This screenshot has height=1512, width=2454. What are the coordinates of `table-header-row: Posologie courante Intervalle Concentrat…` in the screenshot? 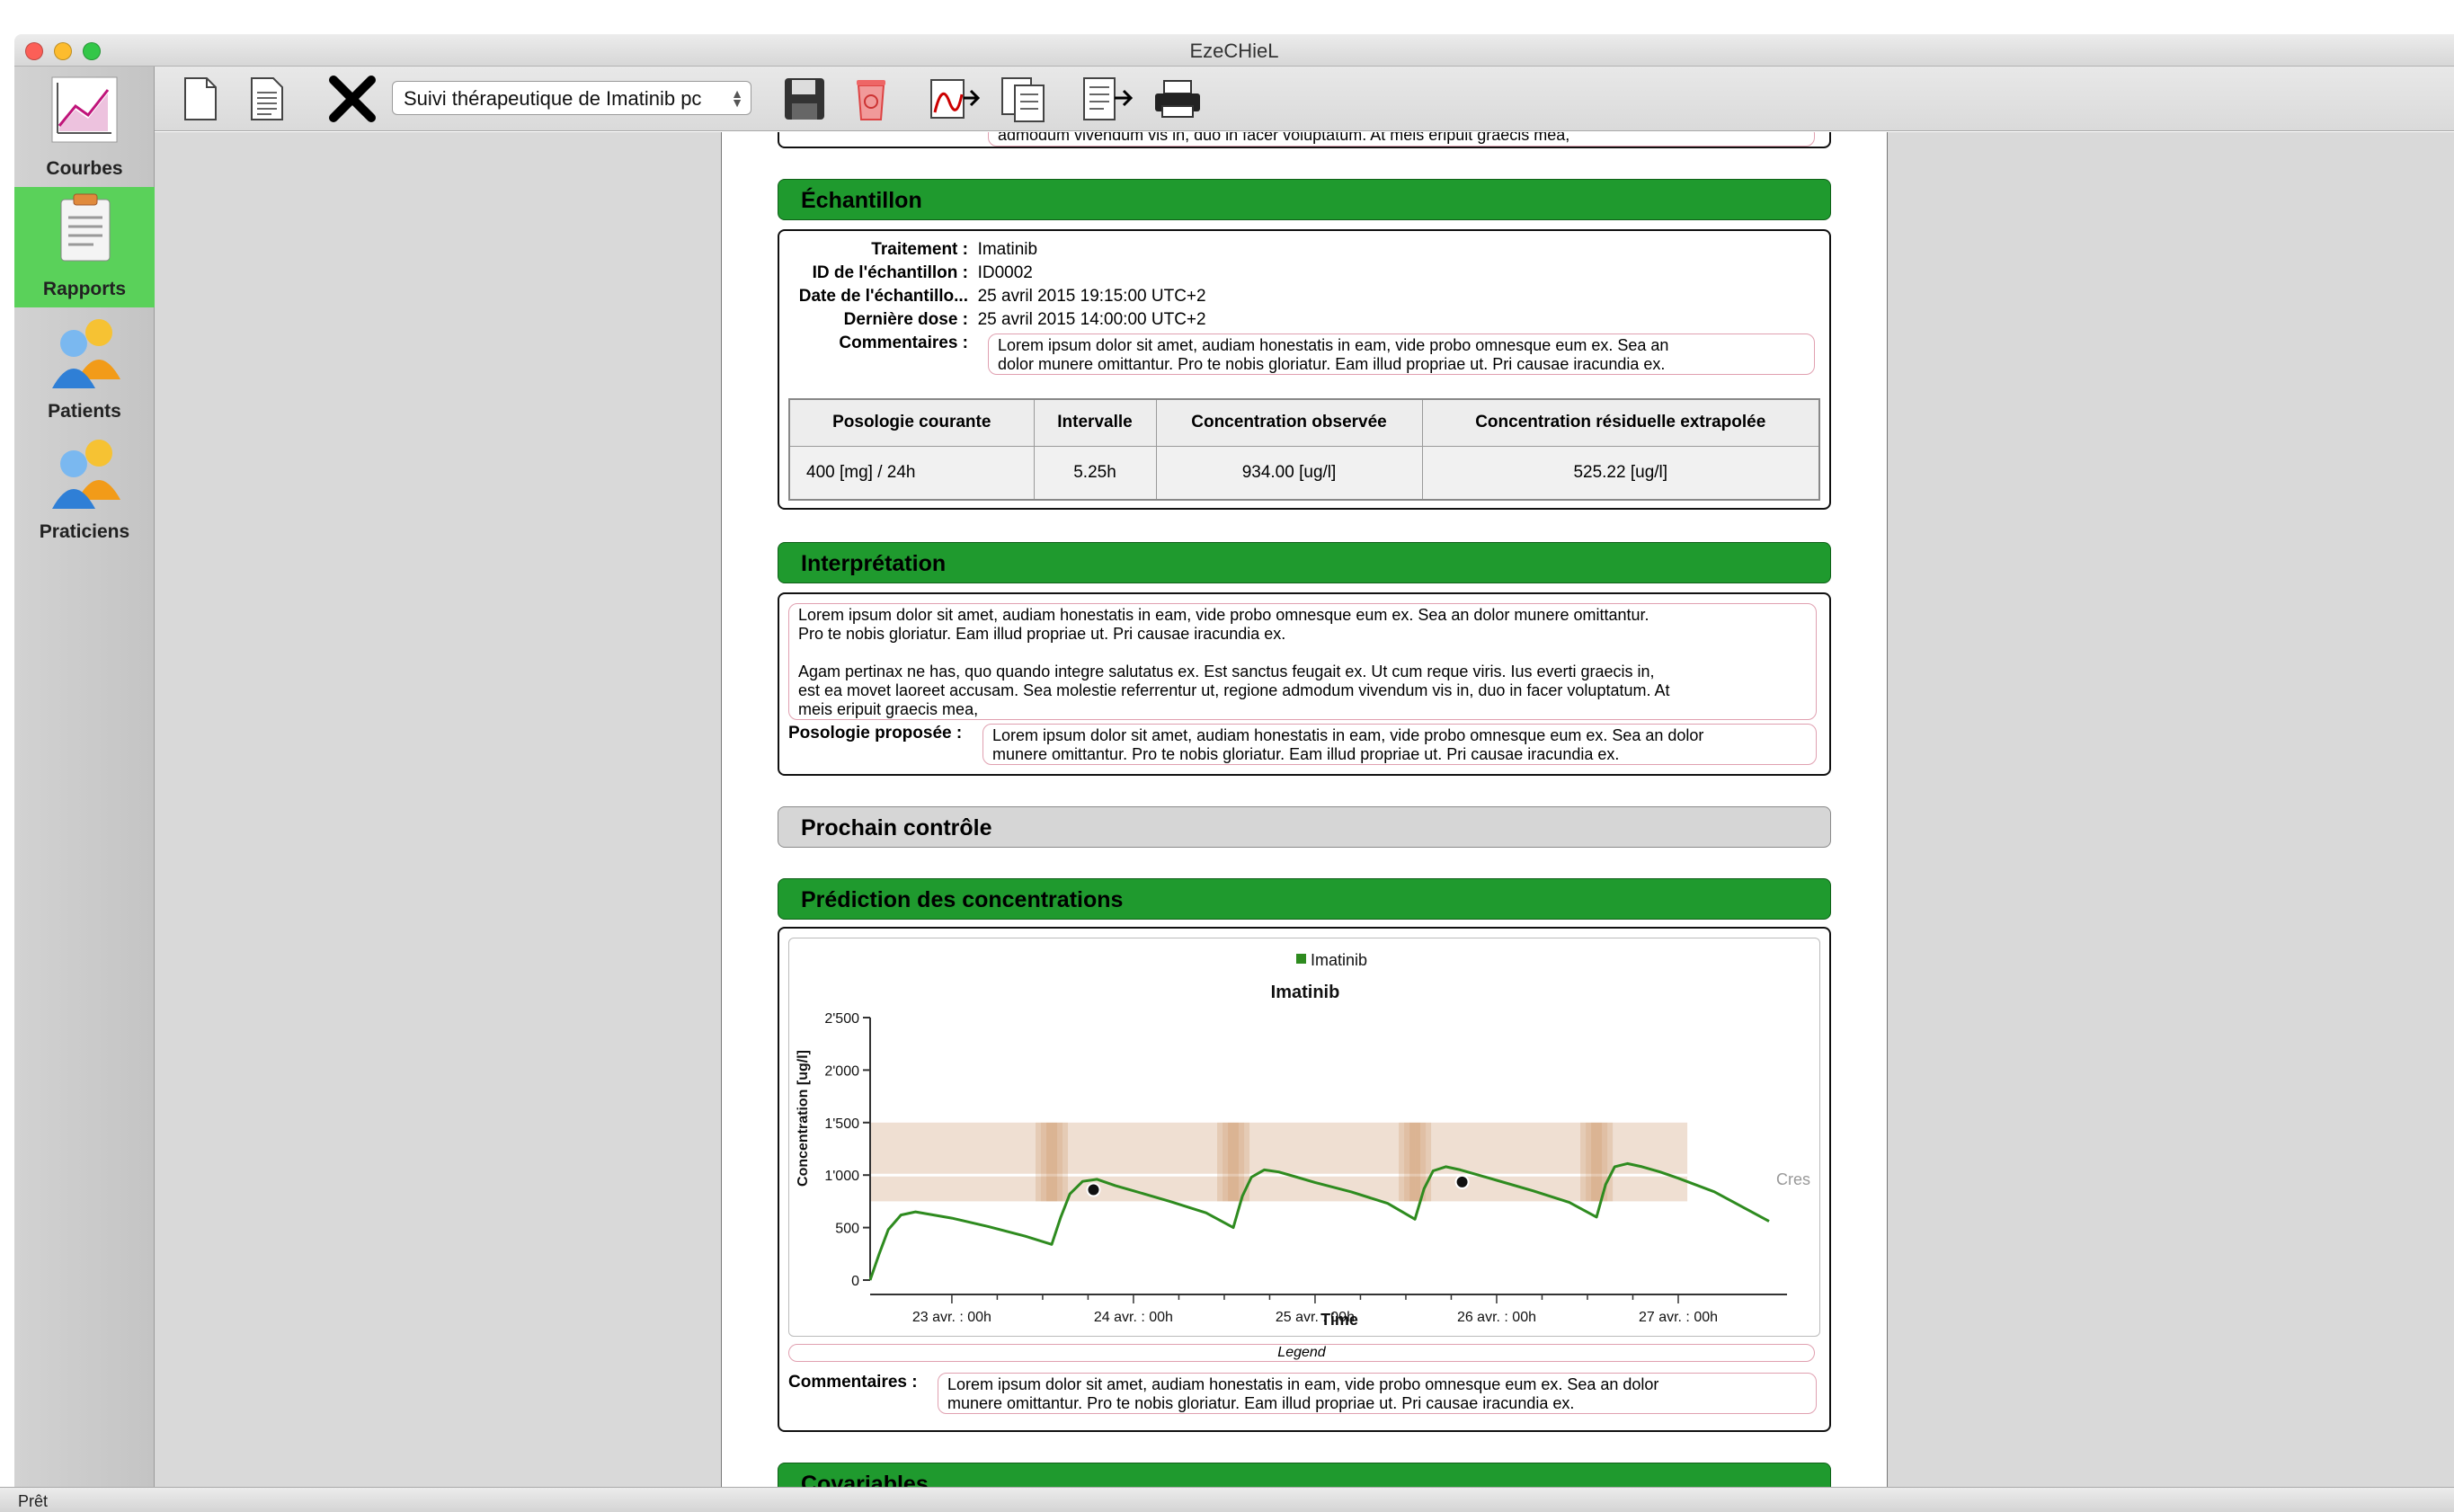 It's located at (1304, 422).